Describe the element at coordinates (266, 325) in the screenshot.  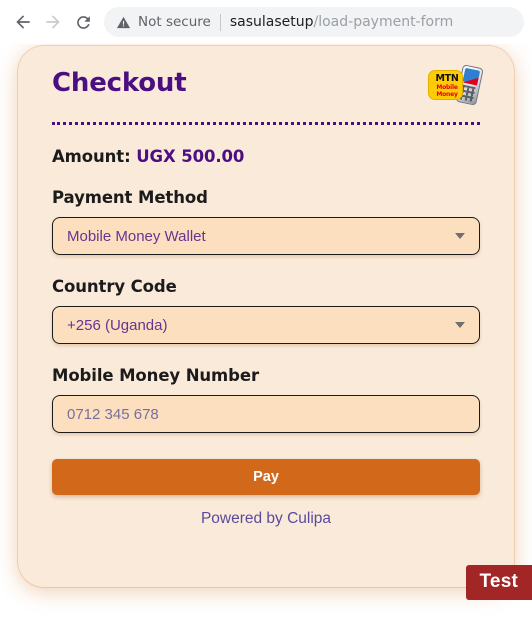
I see `country-code-select: +256 (Uganda)` at that location.